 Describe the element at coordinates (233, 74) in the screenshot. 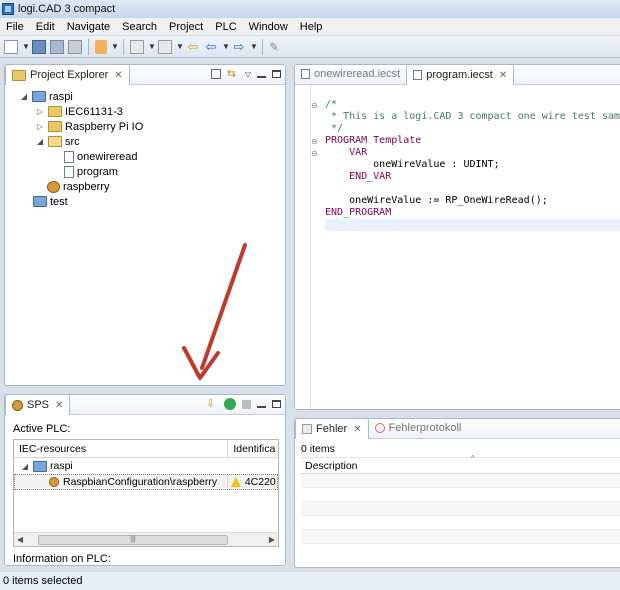

I see `link-with-editor-icon: ⇆` at that location.